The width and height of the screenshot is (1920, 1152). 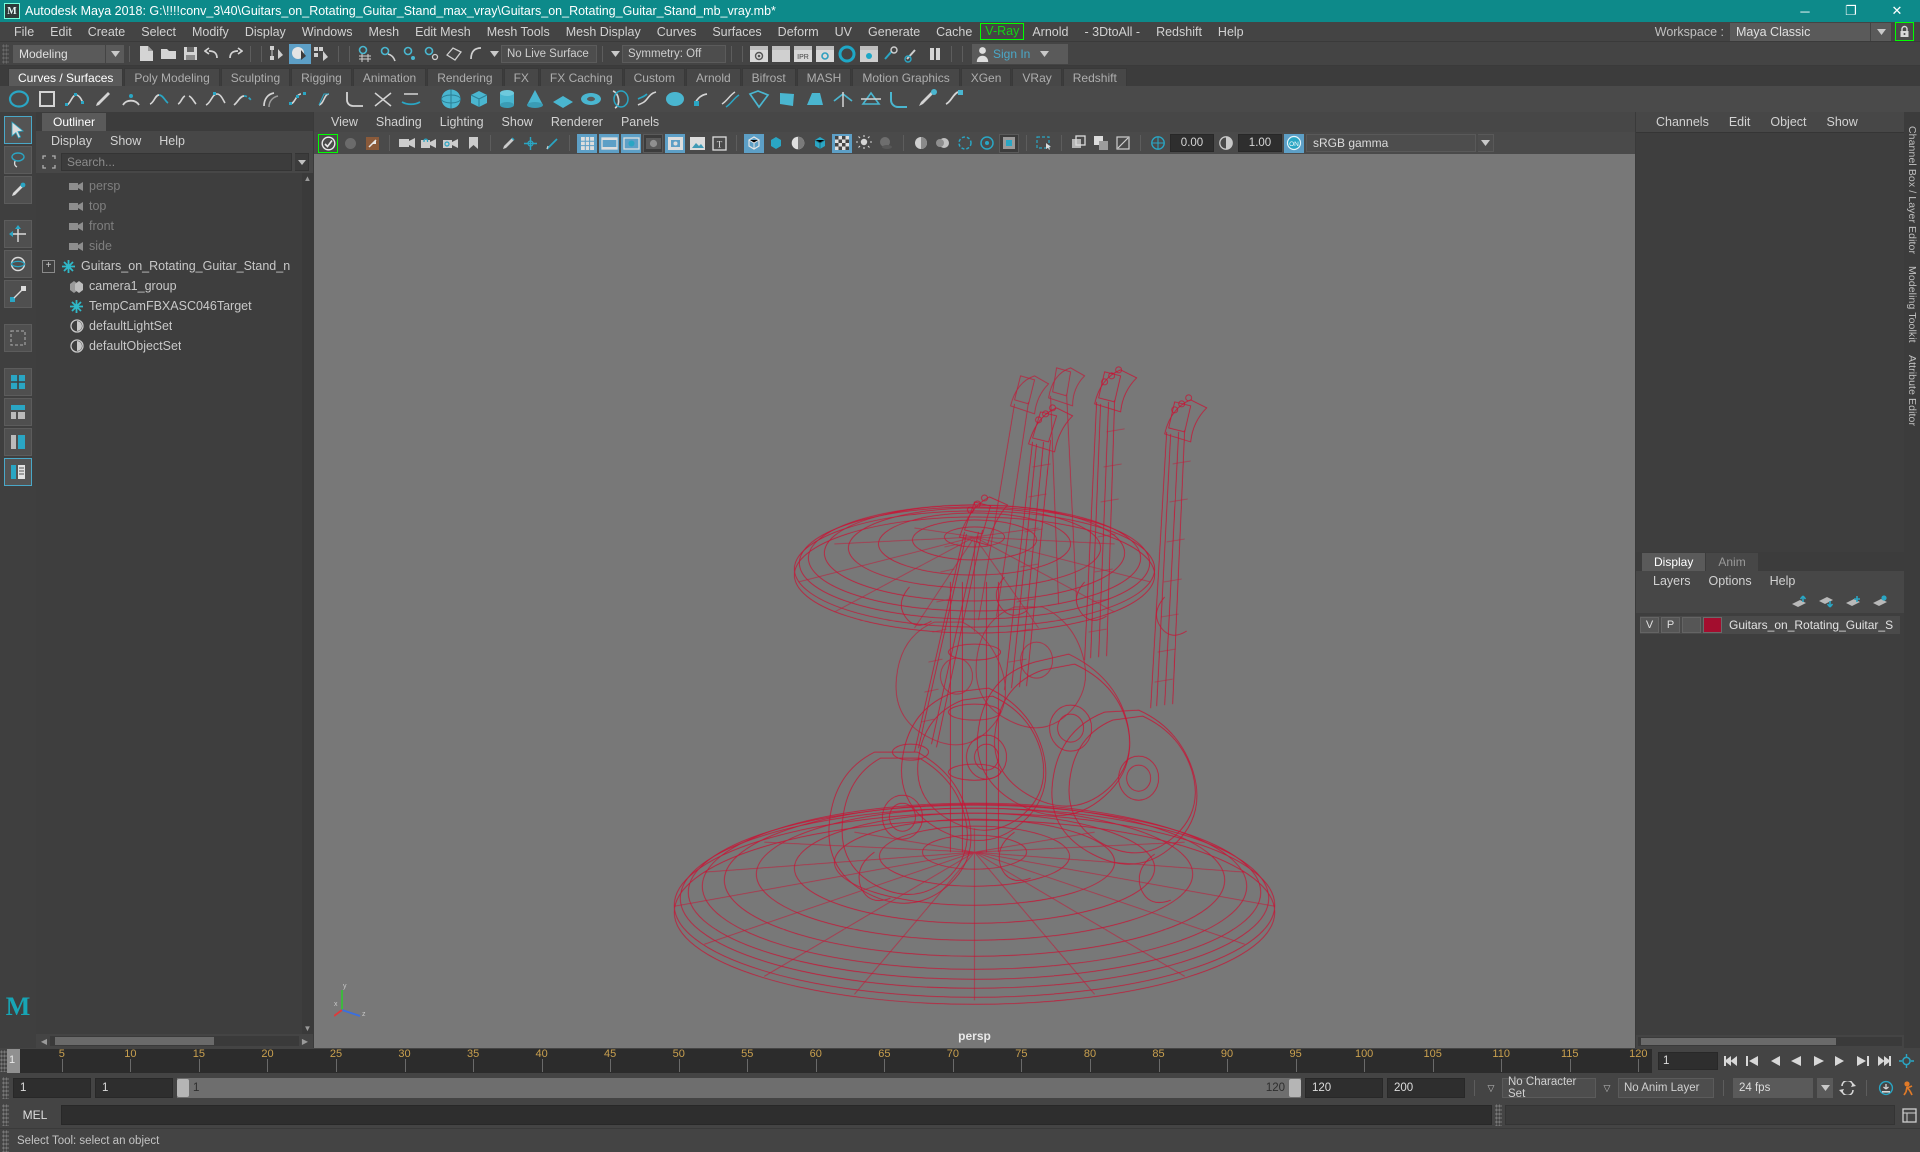 What do you see at coordinates (48, 266) in the screenshot?
I see `expand-plus-icon: +` at bounding box center [48, 266].